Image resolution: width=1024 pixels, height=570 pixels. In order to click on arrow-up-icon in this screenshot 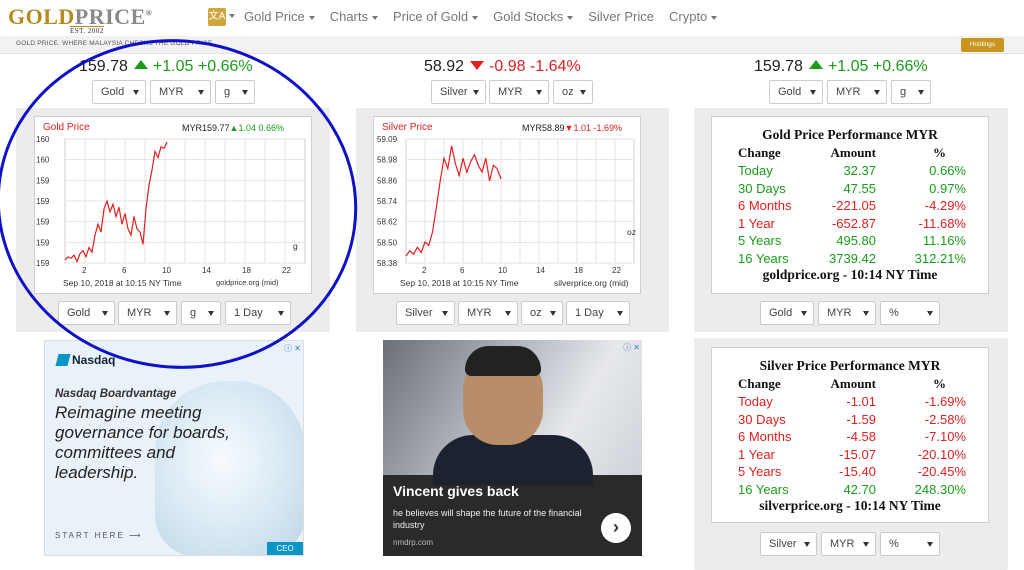, I will do `click(140, 64)`.